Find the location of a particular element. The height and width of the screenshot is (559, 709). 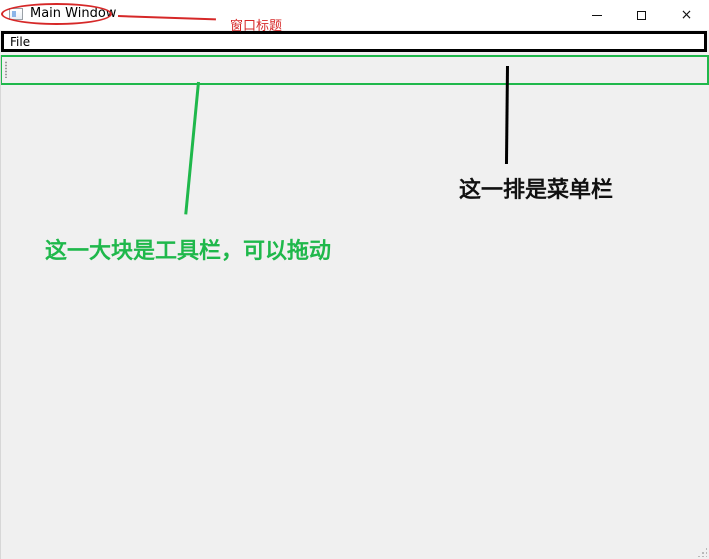

menu-bar: File is located at coordinates (354, 41).